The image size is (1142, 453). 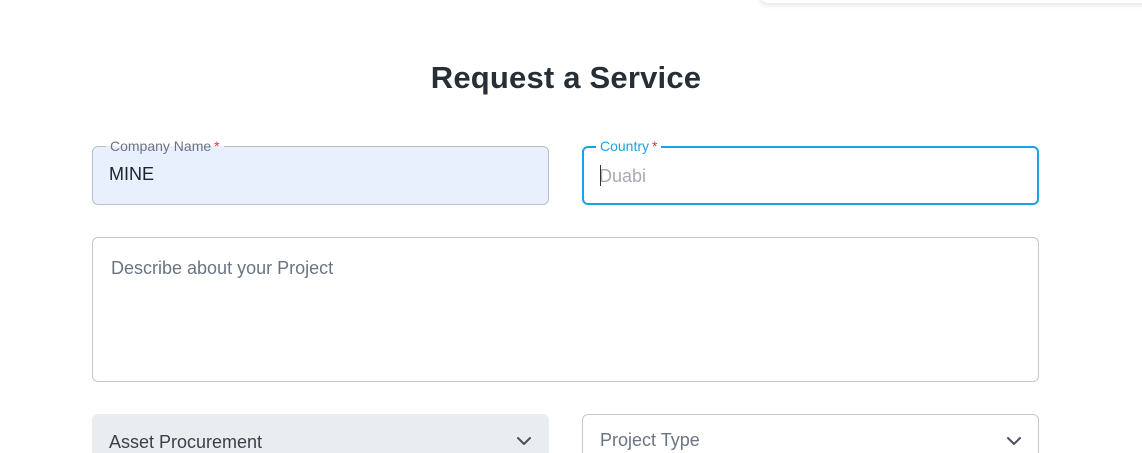 I want to click on top-dropdown-panel, so click(x=951, y=1).